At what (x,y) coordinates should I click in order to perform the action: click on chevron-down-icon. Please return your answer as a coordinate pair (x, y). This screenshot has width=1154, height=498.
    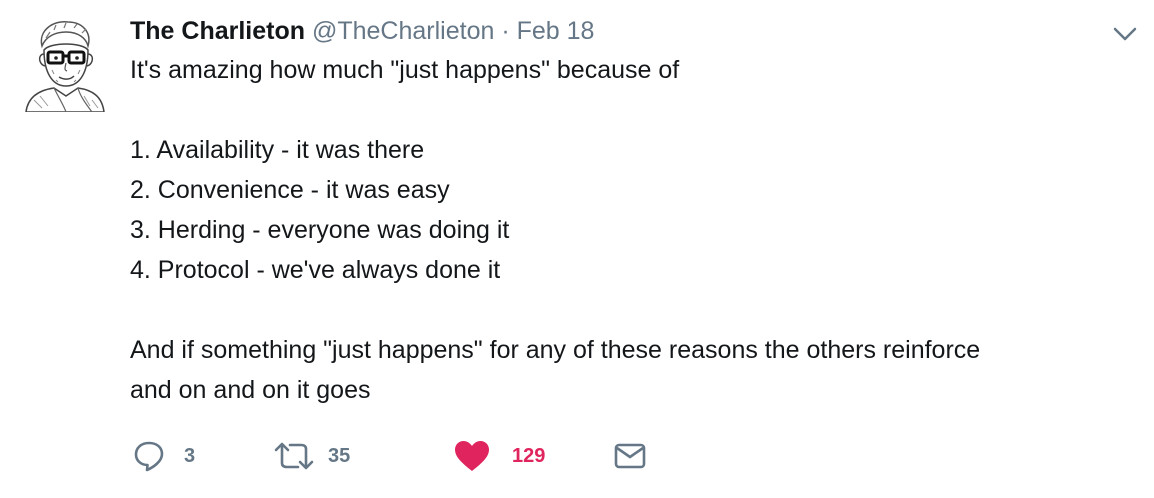
    Looking at the image, I should click on (1125, 34).